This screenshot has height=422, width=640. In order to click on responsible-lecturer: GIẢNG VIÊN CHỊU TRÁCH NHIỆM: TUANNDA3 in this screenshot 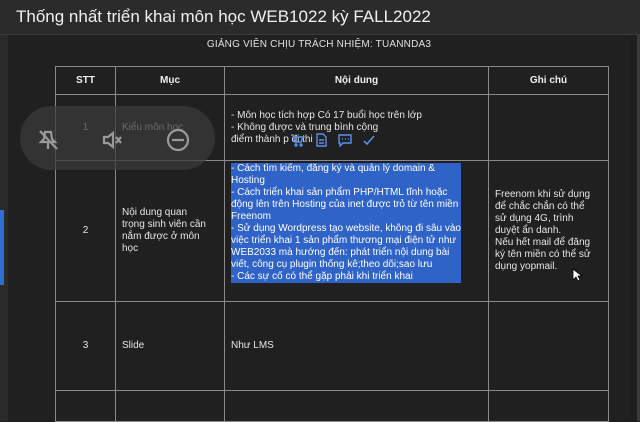, I will do `click(319, 44)`.